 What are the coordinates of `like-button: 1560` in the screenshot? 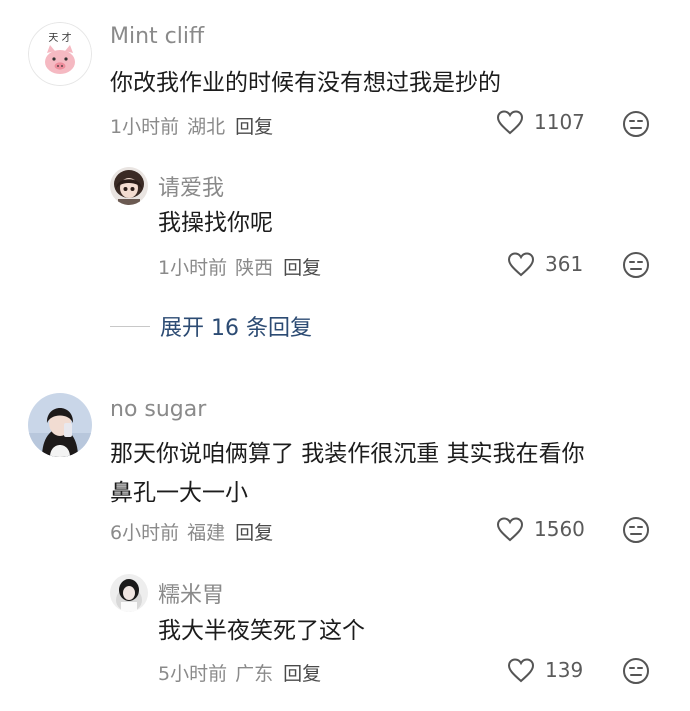 It's located at (540, 529).